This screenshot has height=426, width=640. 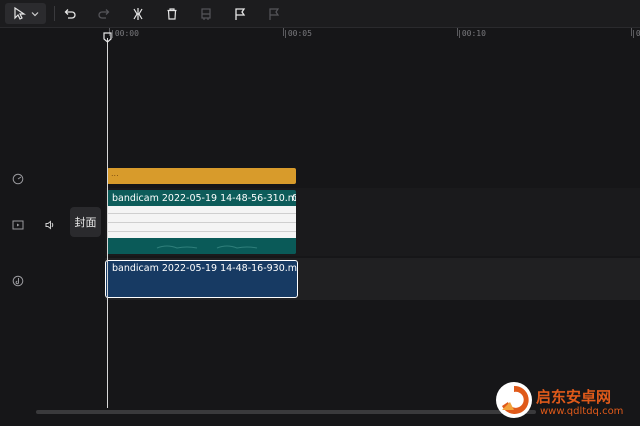 I want to click on flag-outline-icon, so click(x=274, y=14).